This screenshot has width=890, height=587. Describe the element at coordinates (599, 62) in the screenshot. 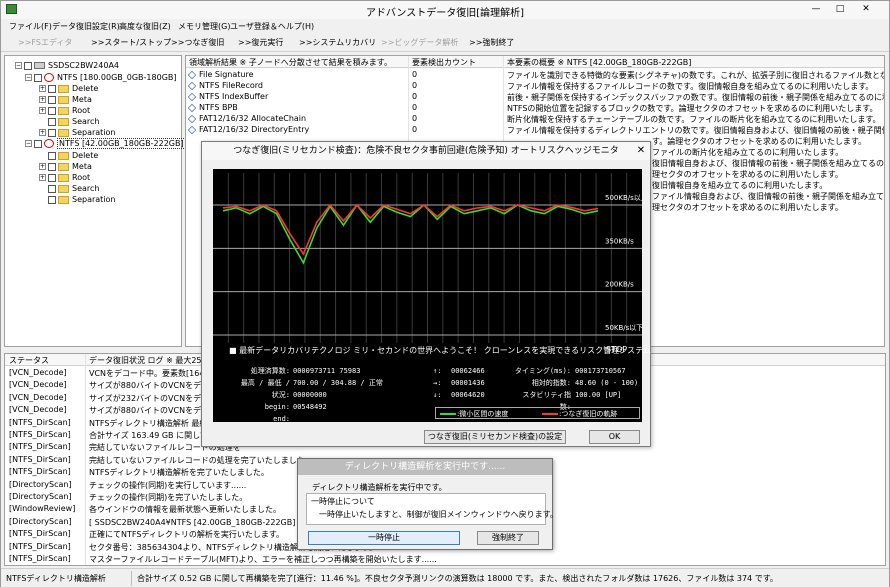

I see `column-header: 本要素の概要 ※ NTFS [42.00GB_180GB-222GB]` at that location.